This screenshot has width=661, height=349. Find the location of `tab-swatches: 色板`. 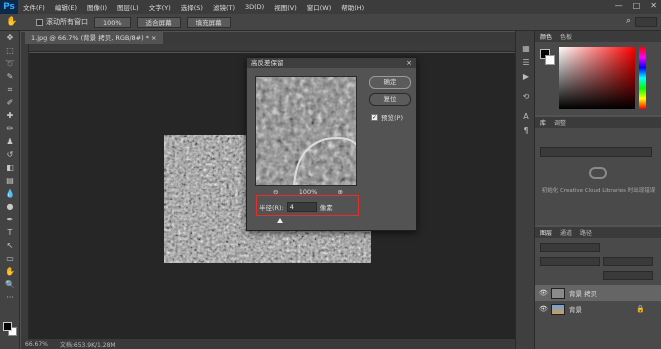

tab-swatches: 色板 is located at coordinates (566, 36).